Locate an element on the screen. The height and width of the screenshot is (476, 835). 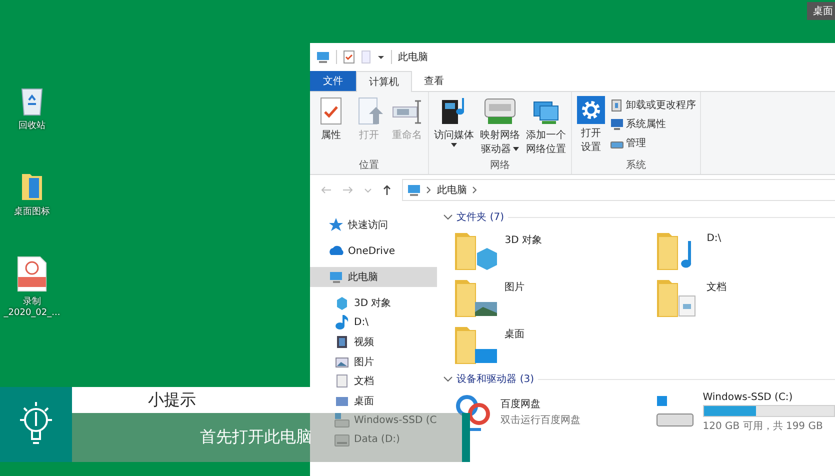
ribbon-group-label: 位置 is located at coordinates (369, 165).